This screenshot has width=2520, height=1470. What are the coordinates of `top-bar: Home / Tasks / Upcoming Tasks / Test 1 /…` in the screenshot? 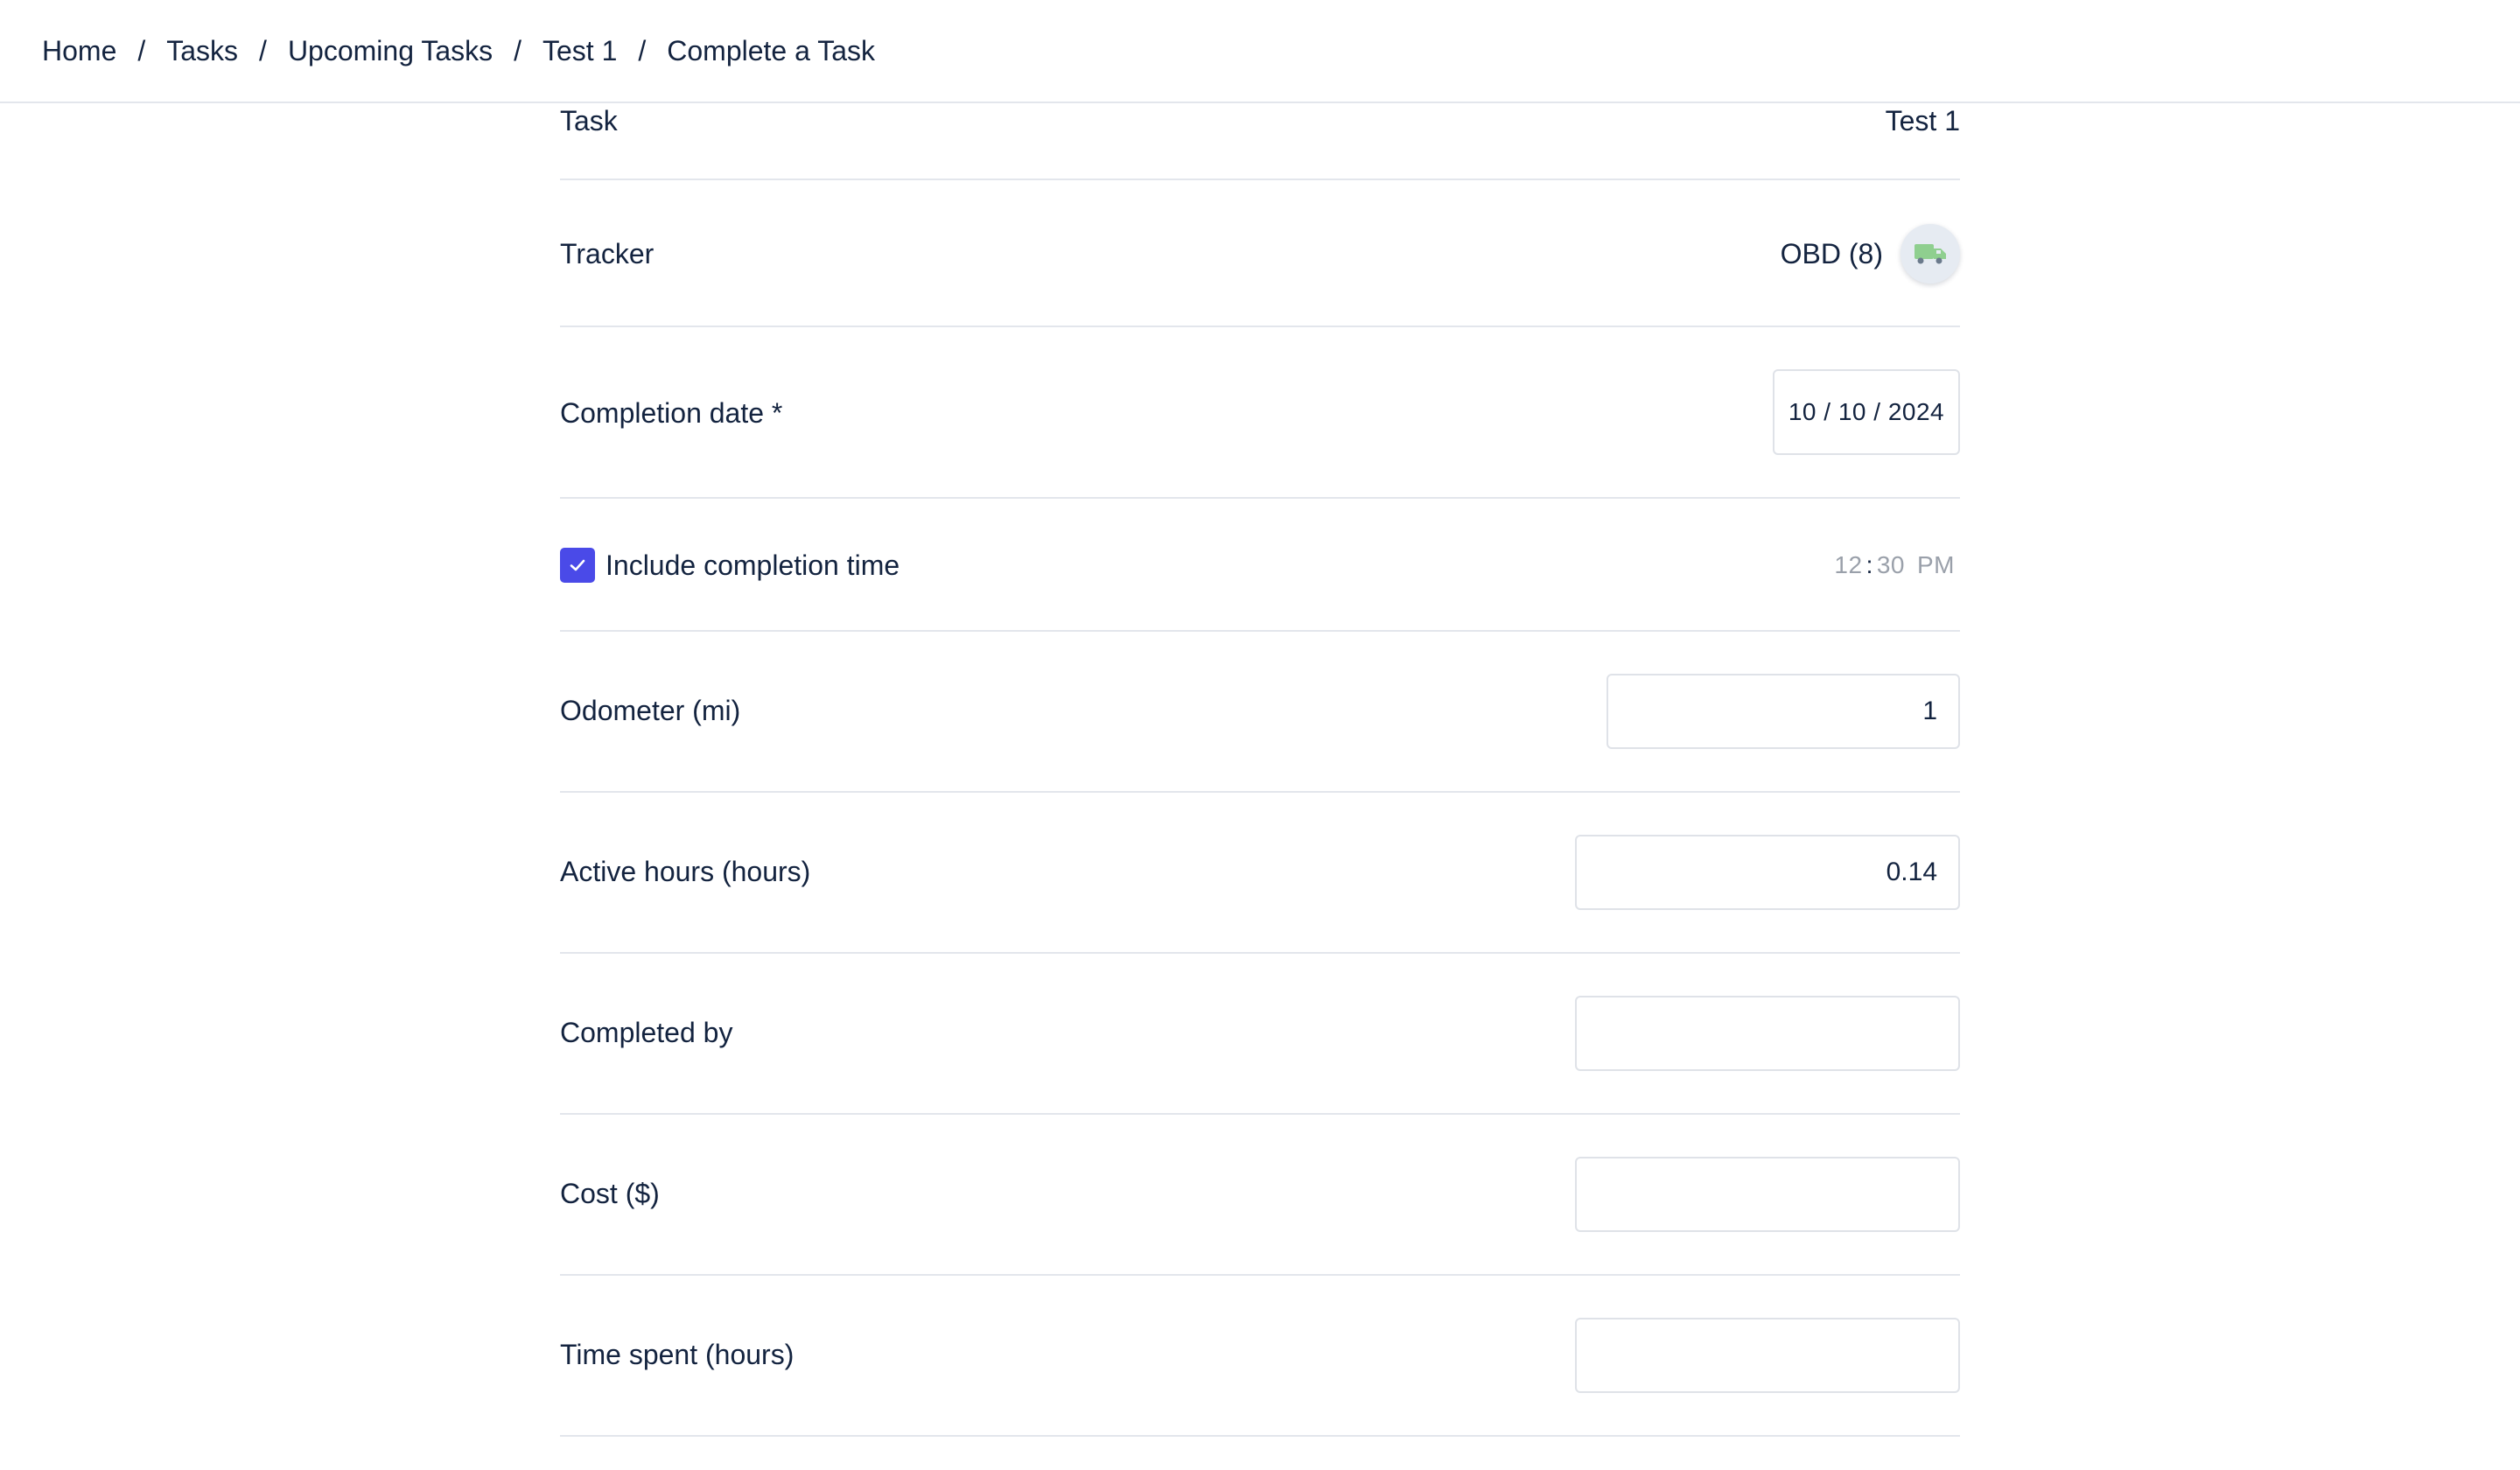 It's located at (1260, 51).